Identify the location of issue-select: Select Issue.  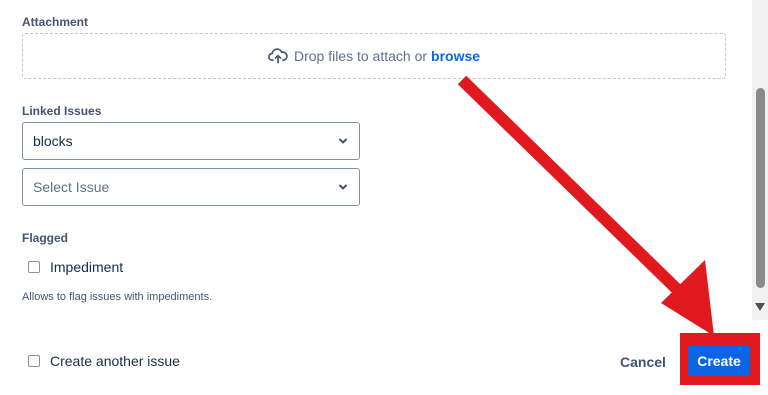
(191, 187).